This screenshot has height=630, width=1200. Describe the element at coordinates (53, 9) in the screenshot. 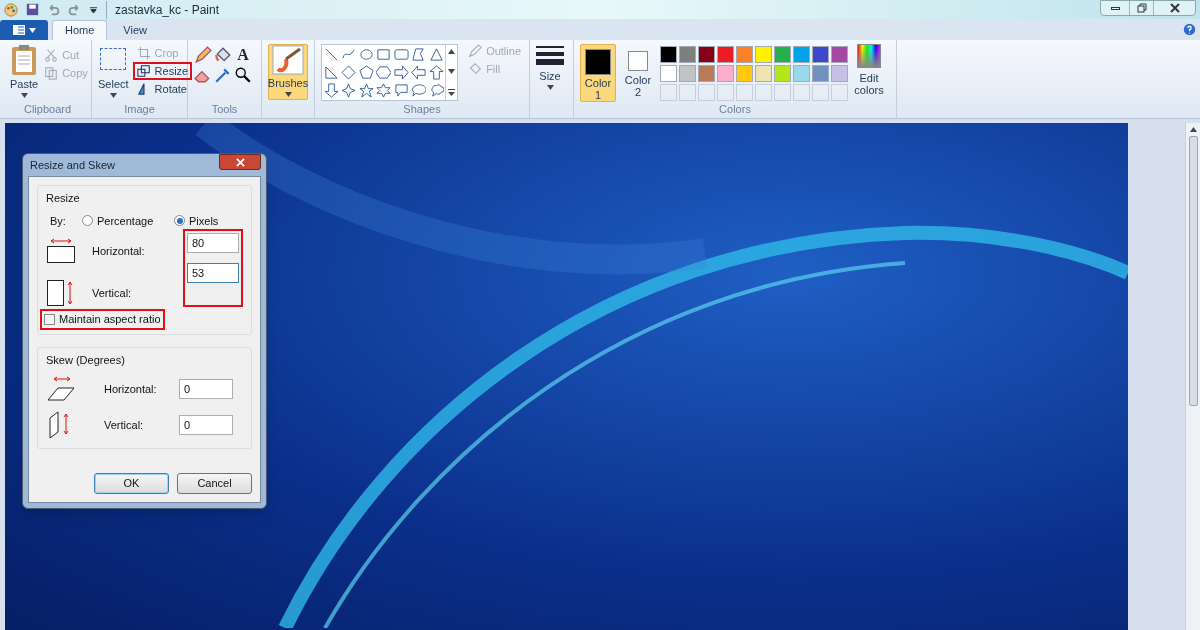

I see `undo-icon` at that location.